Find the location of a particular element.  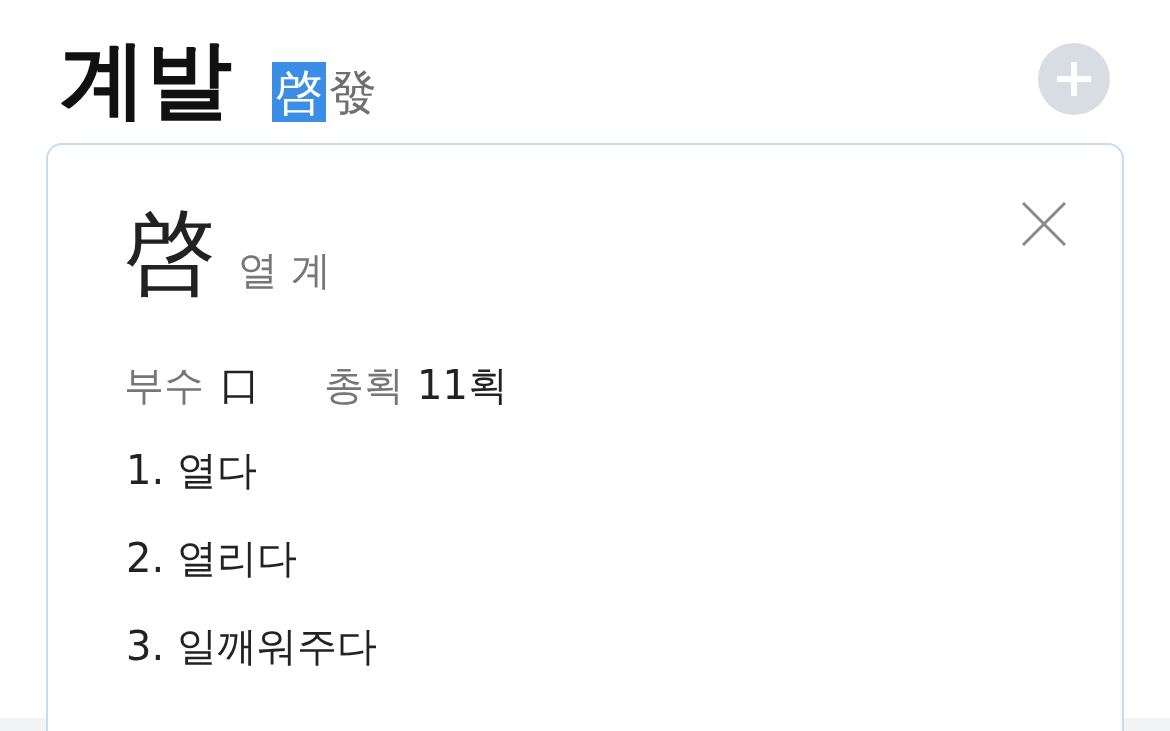

close-icon is located at coordinates (1044, 224).